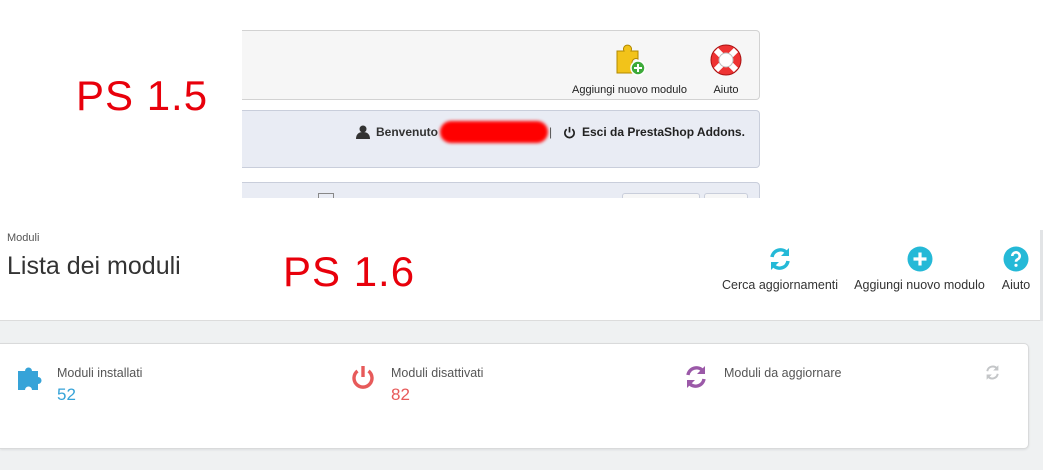 The image size is (1043, 470). I want to click on puzzle-icon, so click(30, 378).